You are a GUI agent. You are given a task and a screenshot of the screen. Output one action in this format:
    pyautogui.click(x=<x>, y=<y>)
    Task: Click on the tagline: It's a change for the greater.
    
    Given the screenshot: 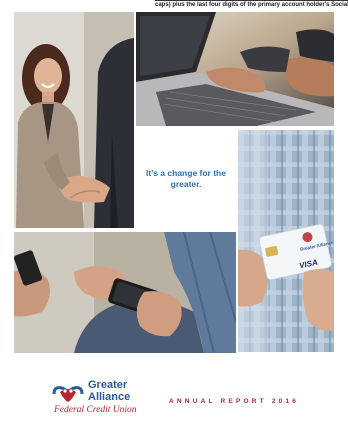 What is the action you would take?
    pyautogui.click(x=186, y=178)
    